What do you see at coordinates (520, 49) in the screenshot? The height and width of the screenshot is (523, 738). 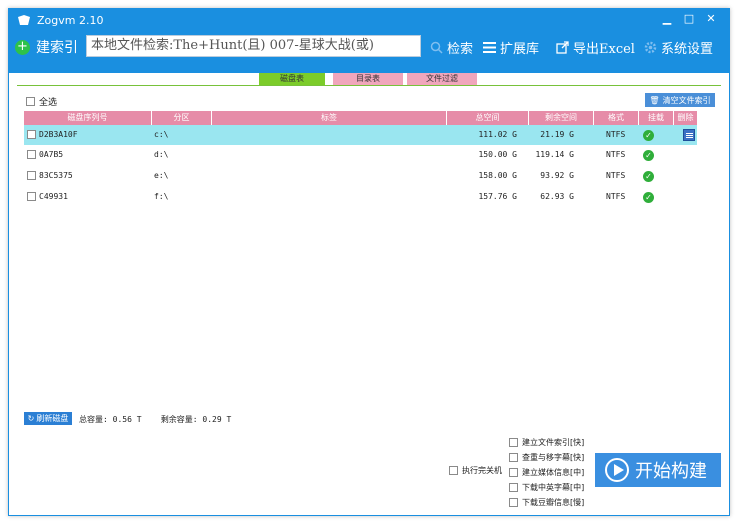 I see `extensions-label: 扩展库` at bounding box center [520, 49].